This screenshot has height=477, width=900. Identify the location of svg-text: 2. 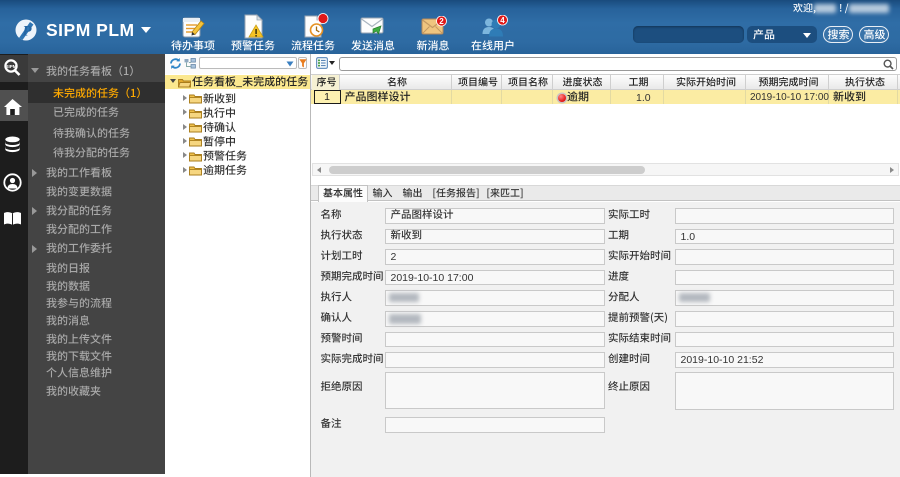
(441, 21).